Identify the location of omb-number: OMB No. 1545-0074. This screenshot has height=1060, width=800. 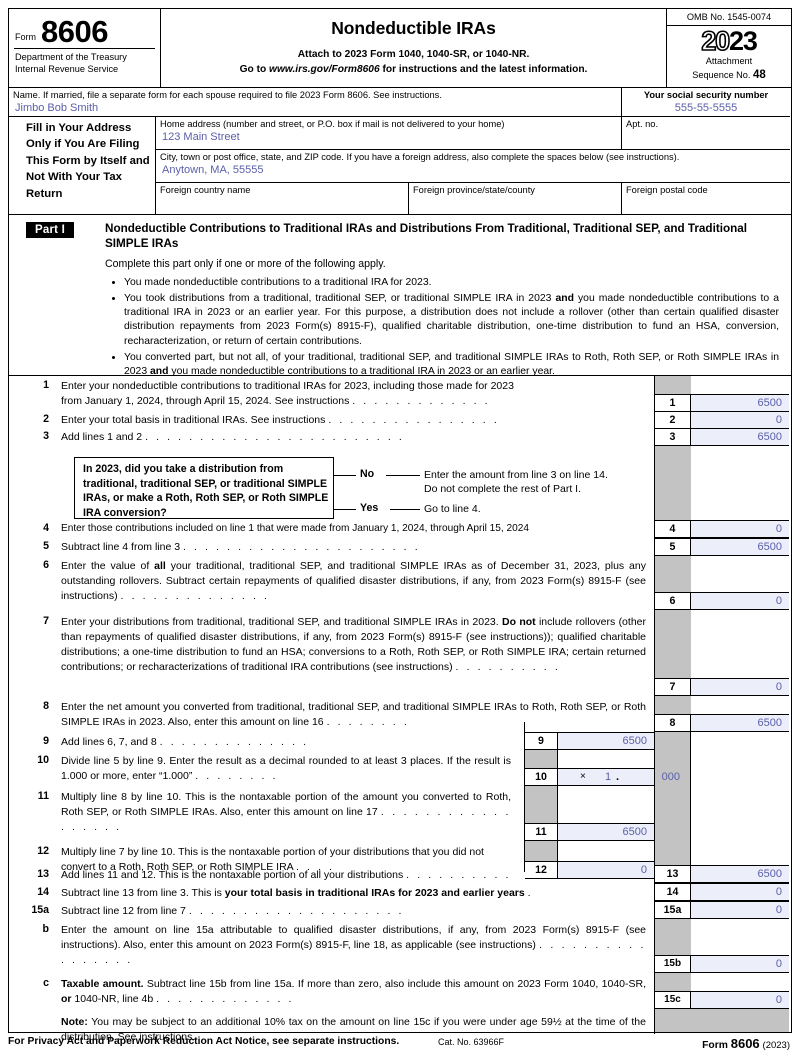
(729, 17).